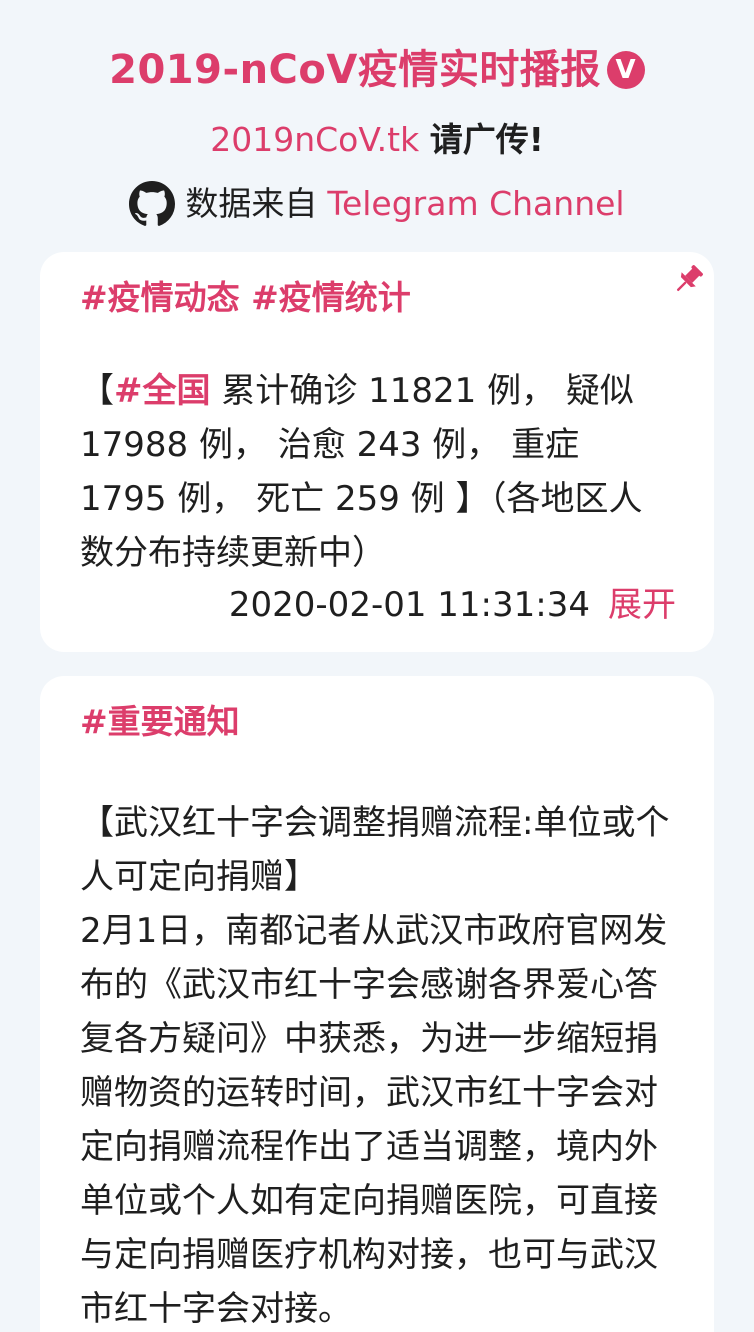 This screenshot has height=1332, width=754. I want to click on site-line: 2019nCoV.tk 请广传!, so click(377, 140).